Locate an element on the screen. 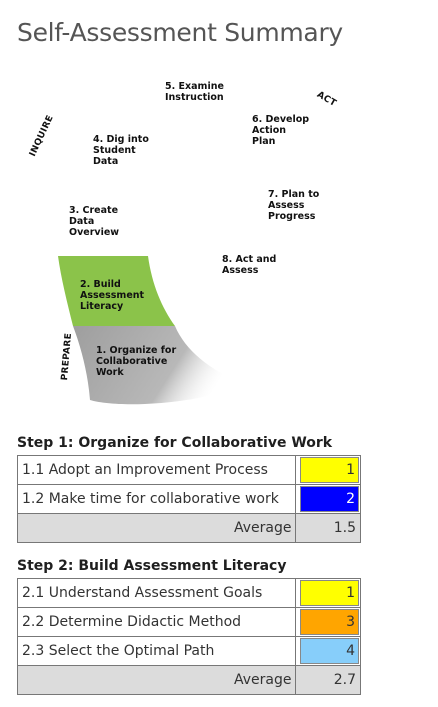 The width and height of the screenshot is (438, 707). criterion-label: 2.3 Select the Optimal Path is located at coordinates (156, 651).